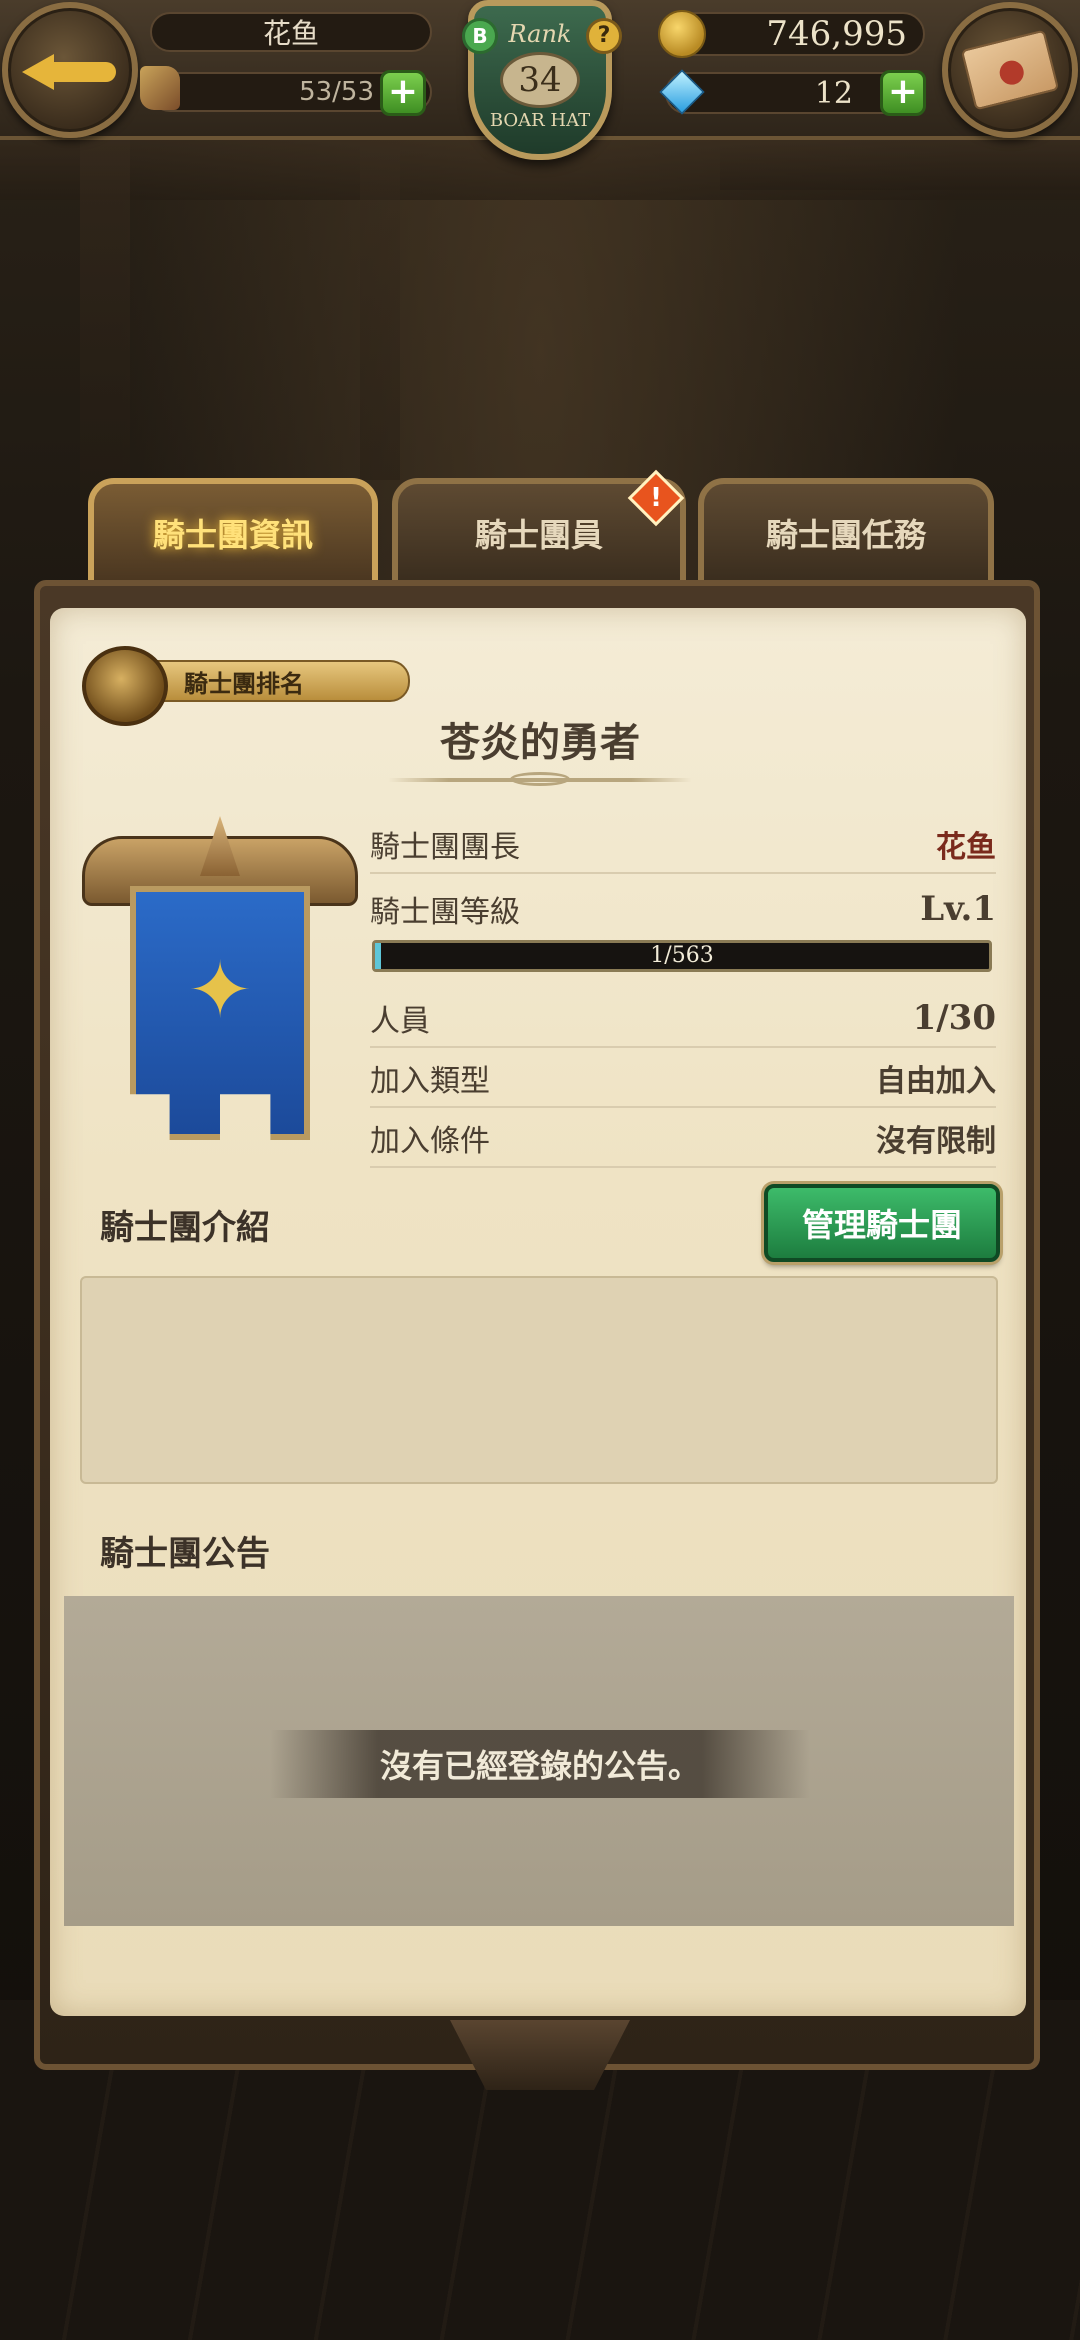 Image resolution: width=1080 pixels, height=2340 pixels. What do you see at coordinates (400, 1021) in the screenshot?
I see `members-label: 人員` at bounding box center [400, 1021].